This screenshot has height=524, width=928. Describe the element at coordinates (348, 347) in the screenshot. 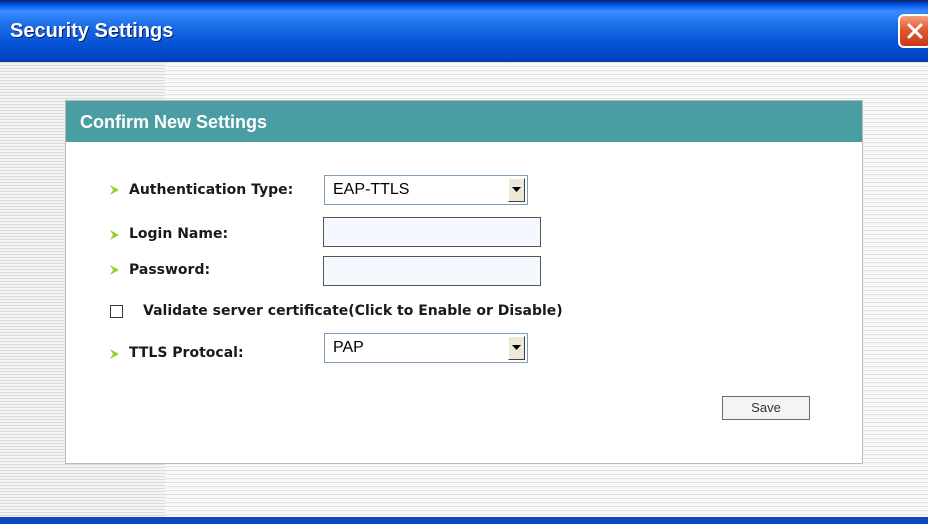

I see `ttls-protocol-value: PAP` at that location.